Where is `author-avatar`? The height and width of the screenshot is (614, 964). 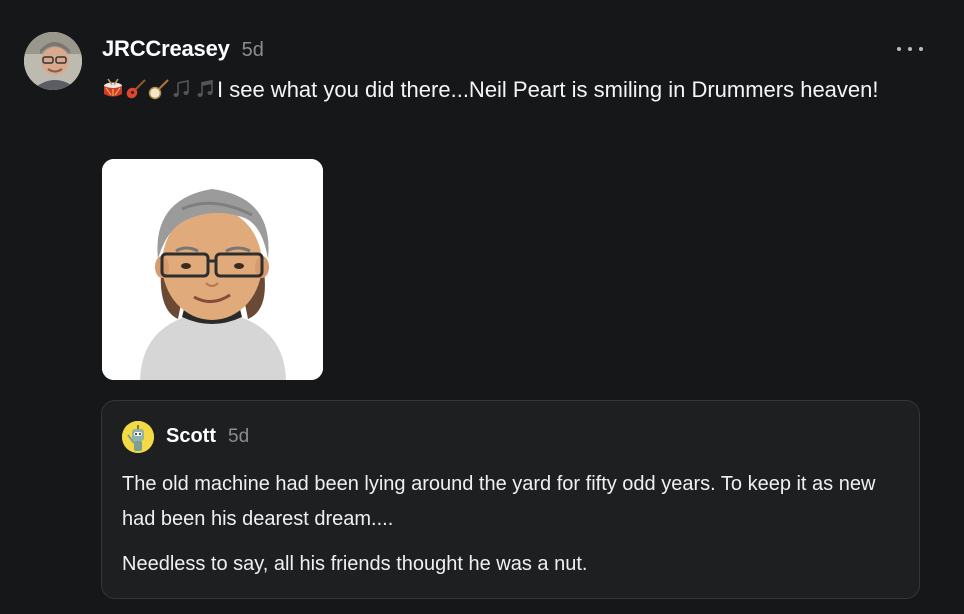
author-avatar is located at coordinates (53, 61).